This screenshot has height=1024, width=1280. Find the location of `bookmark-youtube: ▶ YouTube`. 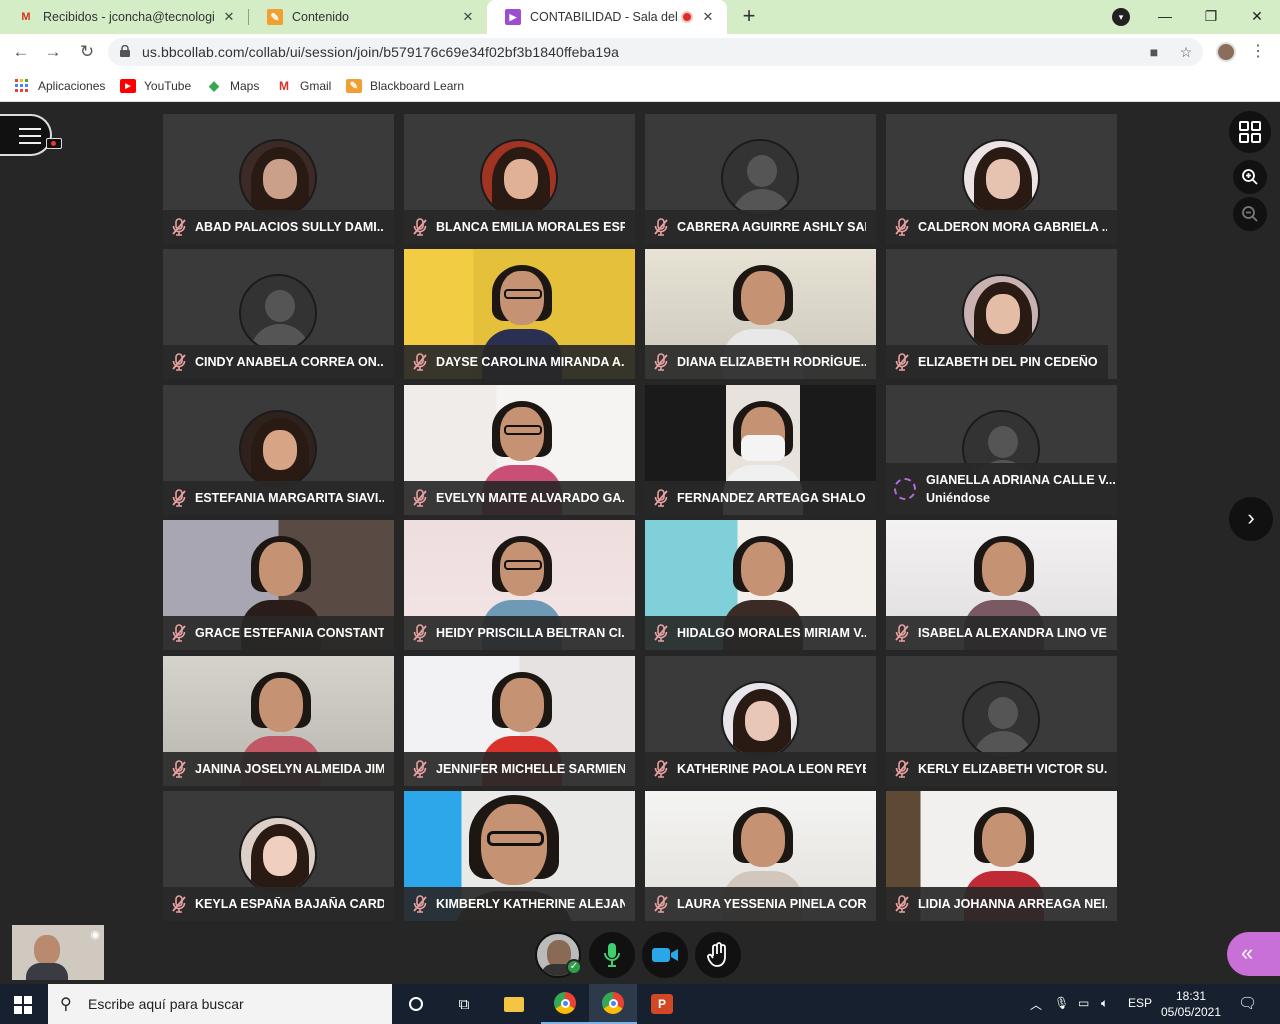

bookmark-youtube: ▶ YouTube is located at coordinates (155, 86).